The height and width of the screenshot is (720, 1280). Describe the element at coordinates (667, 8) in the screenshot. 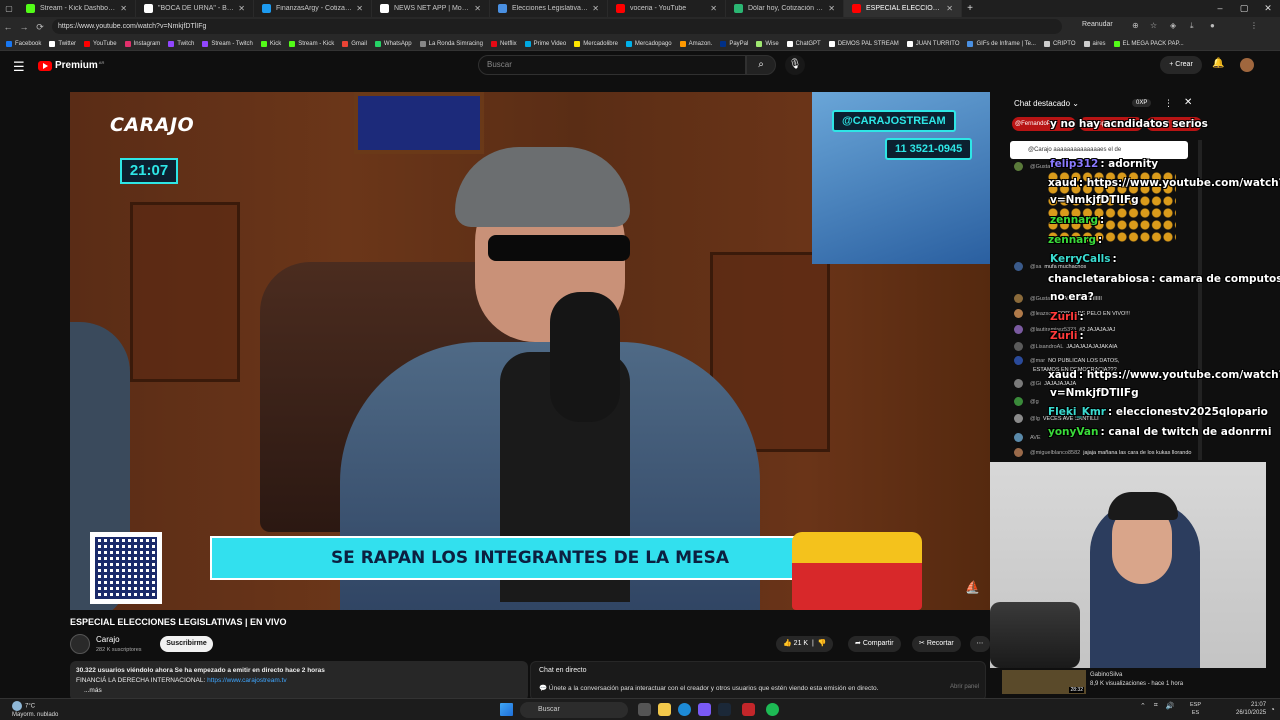

I see `browser-tab: voceria - YouTube ✕` at that location.